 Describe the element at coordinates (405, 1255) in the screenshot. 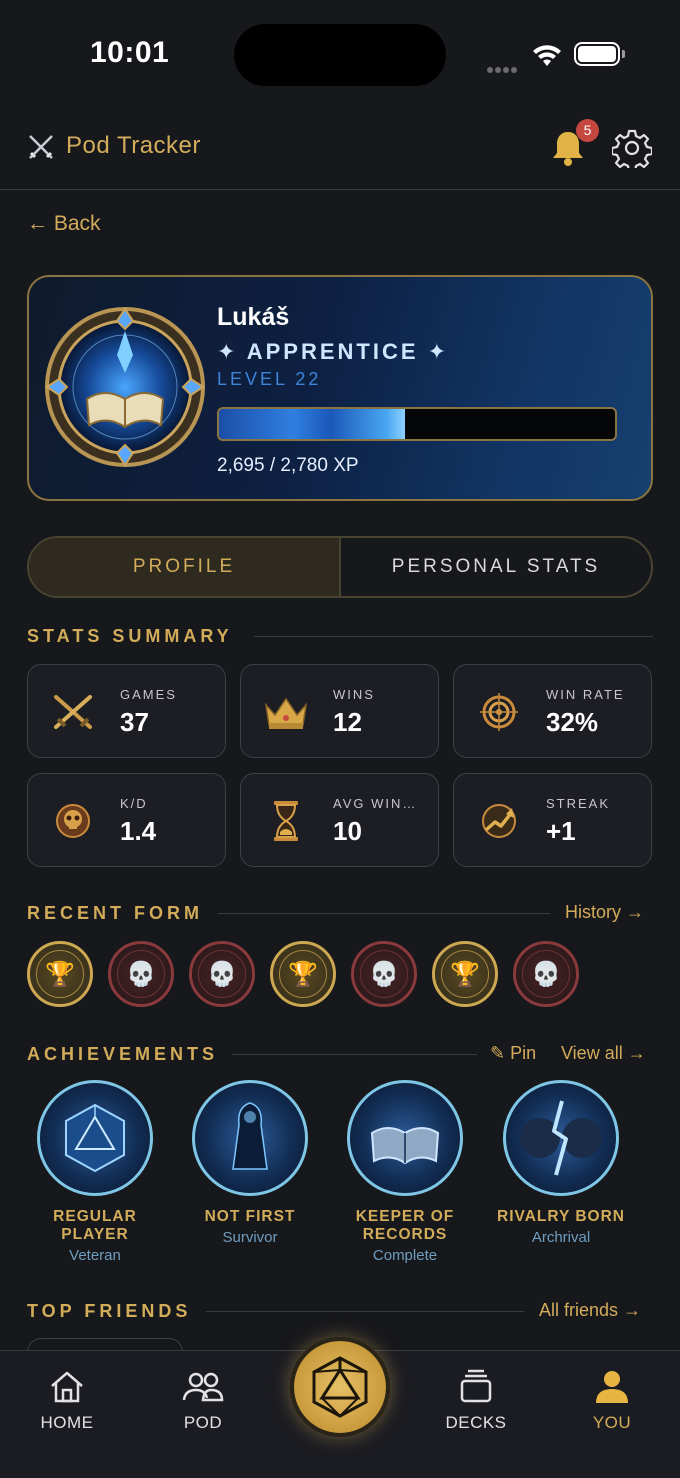

I see `achievement-subtitle: Complete` at that location.